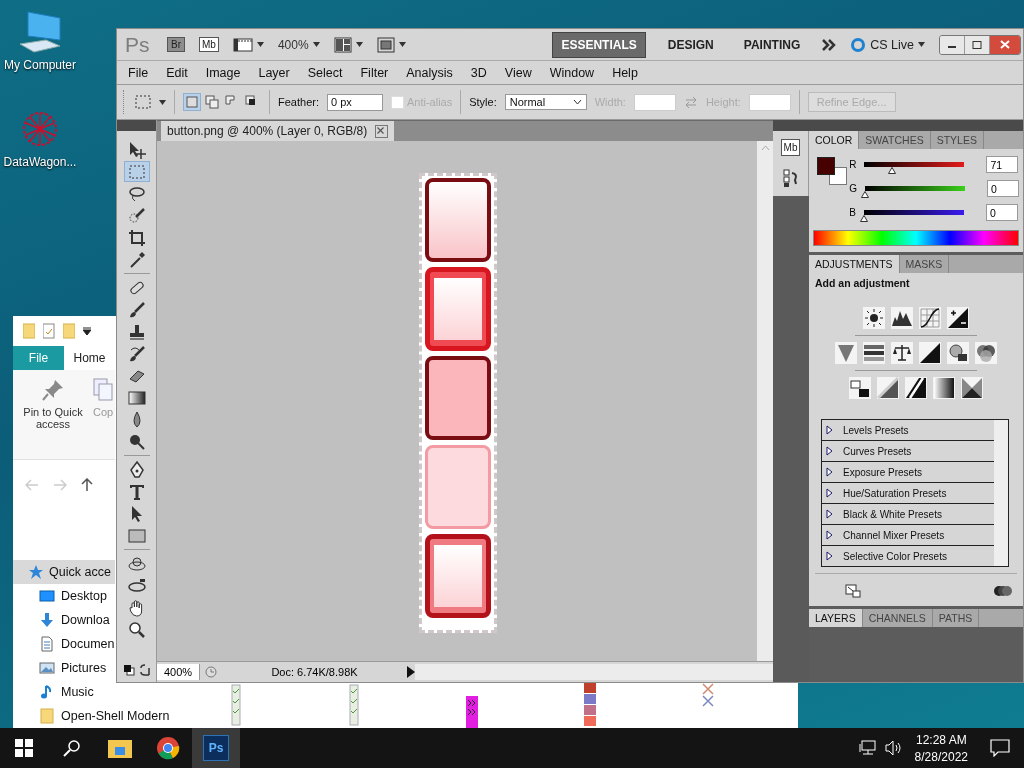 The image size is (1024, 768). What do you see at coordinates (64, 668) in the screenshot?
I see `navigation-item: Pictures` at bounding box center [64, 668].